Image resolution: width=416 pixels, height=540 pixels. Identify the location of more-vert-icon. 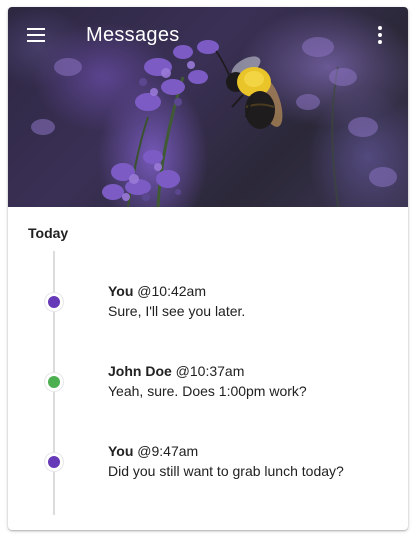
(380, 35).